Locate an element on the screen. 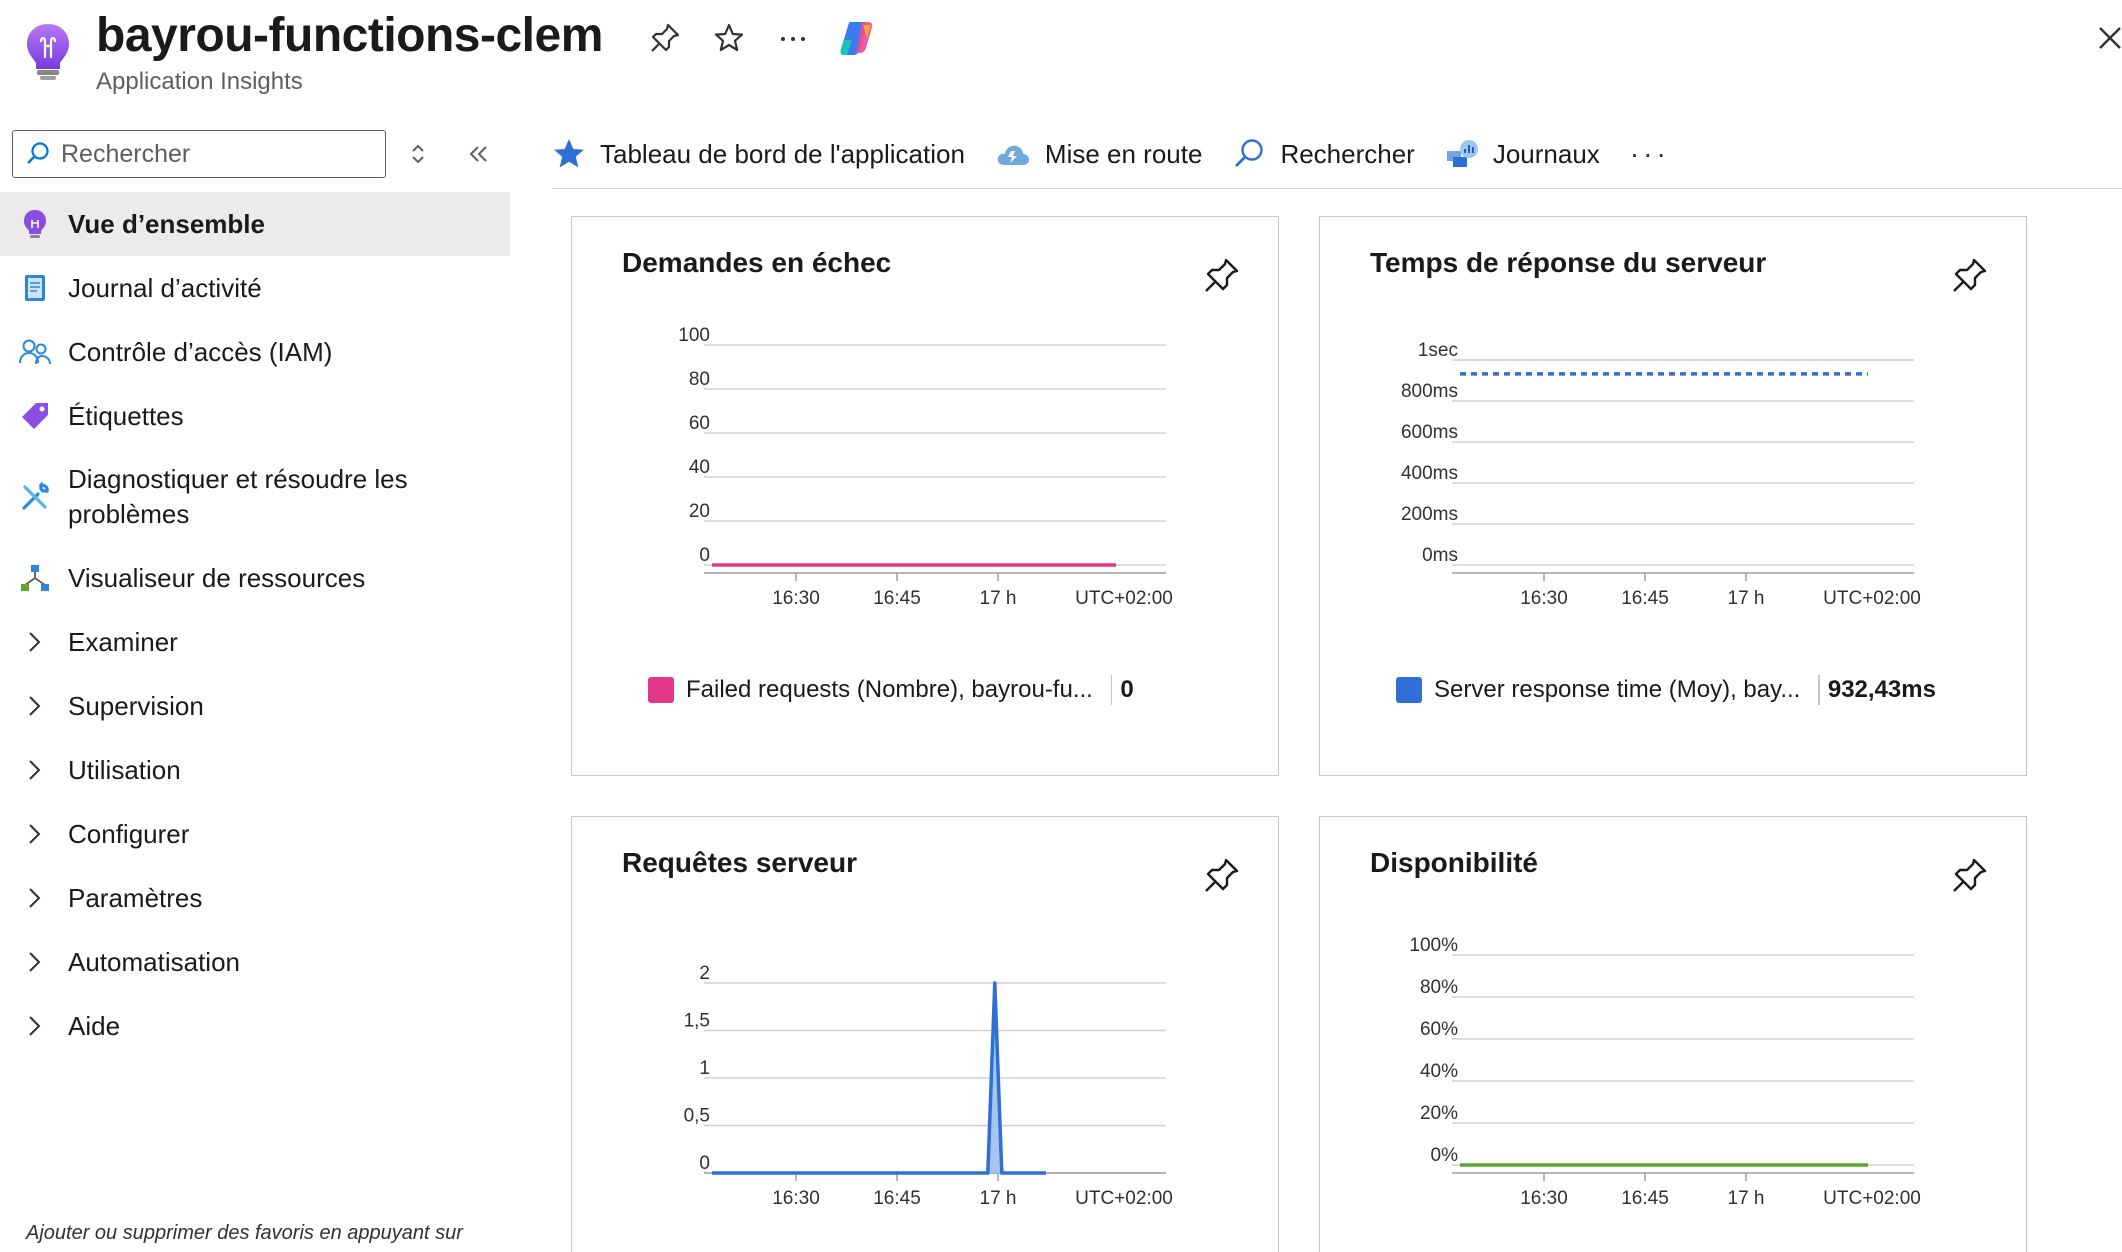  sidebar-group-label: Examiner is located at coordinates (123, 641).